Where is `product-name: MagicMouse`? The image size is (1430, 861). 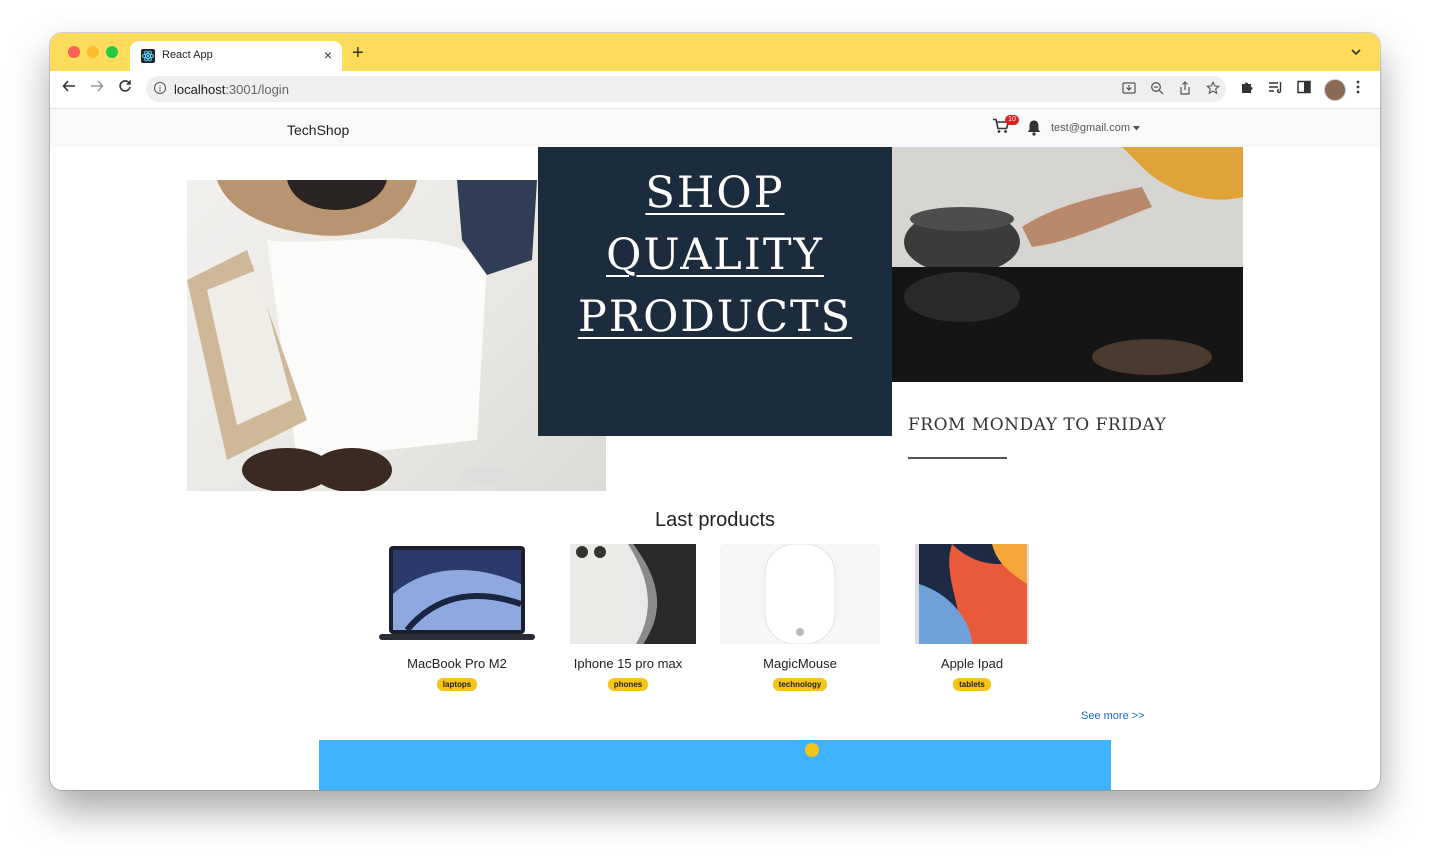
product-name: MagicMouse is located at coordinates (800, 663).